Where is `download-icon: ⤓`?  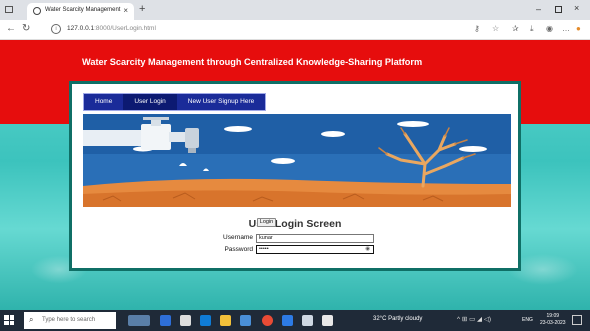
download-icon: ⤓ is located at coordinates (532, 29).